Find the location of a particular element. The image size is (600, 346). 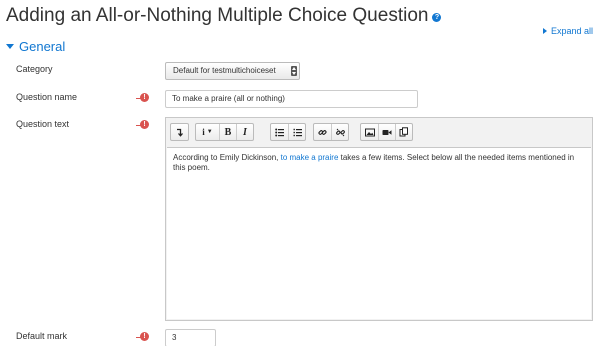

expand-triangle-icon is located at coordinates (544, 31).